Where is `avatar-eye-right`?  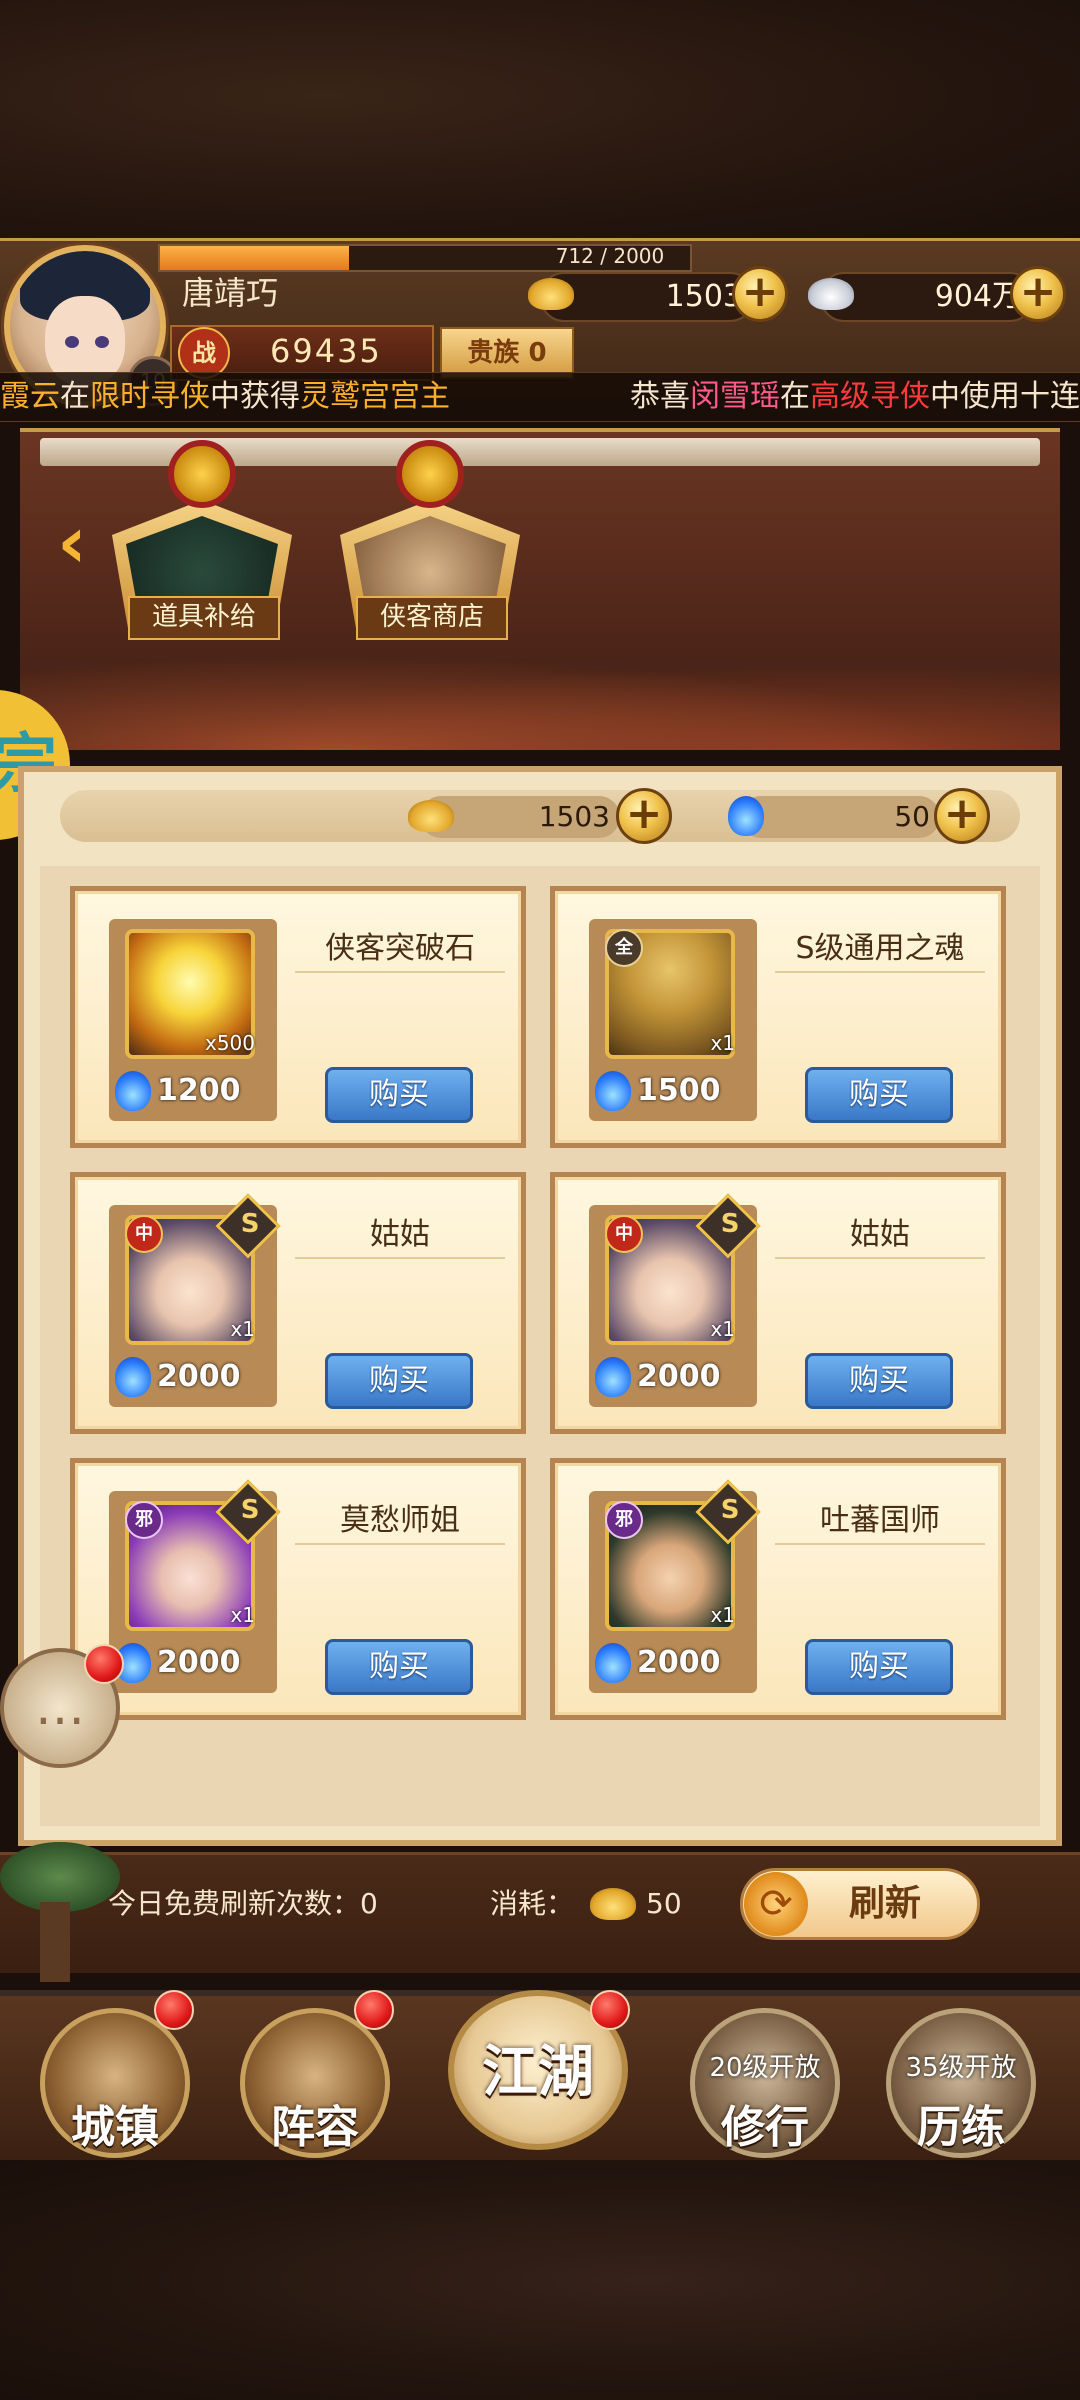 avatar-eye-right is located at coordinates (102, 342).